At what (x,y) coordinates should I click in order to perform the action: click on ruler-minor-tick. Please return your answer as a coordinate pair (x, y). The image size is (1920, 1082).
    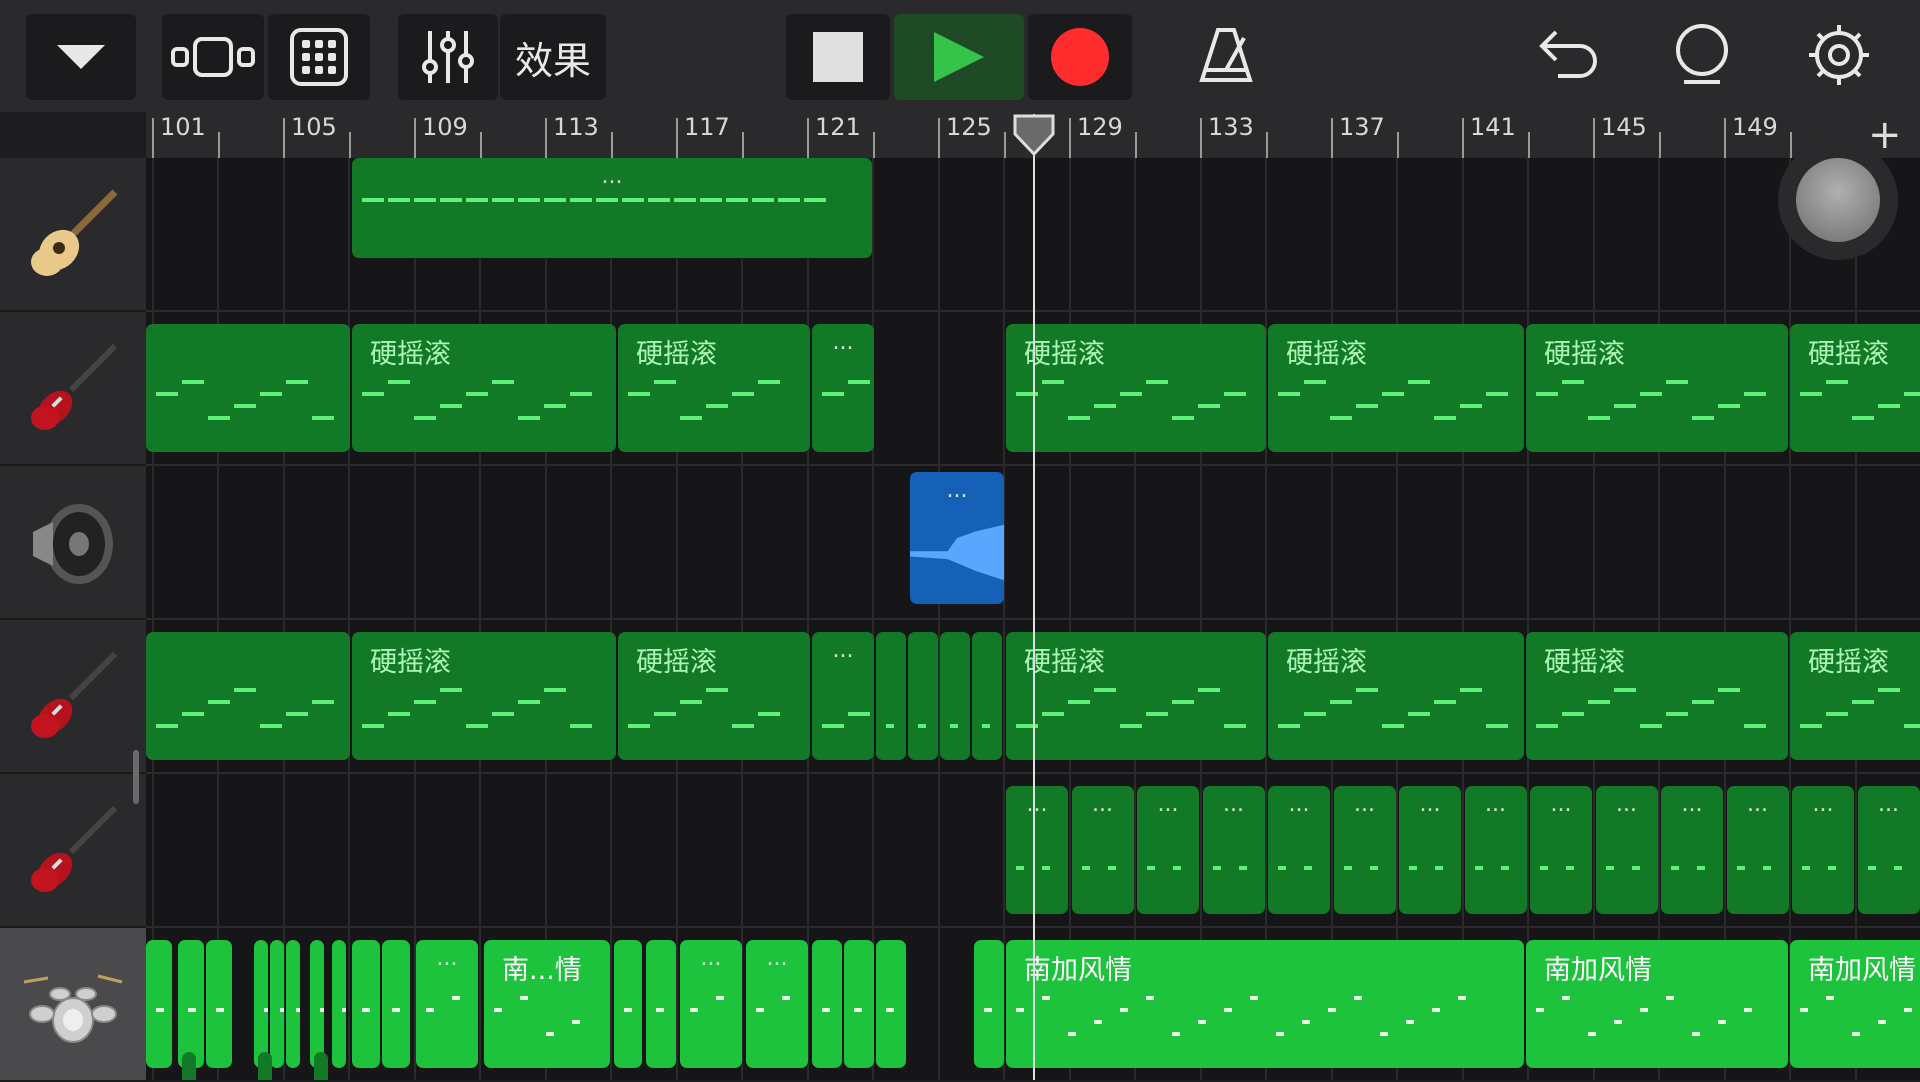
    Looking at the image, I should click on (218, 145).